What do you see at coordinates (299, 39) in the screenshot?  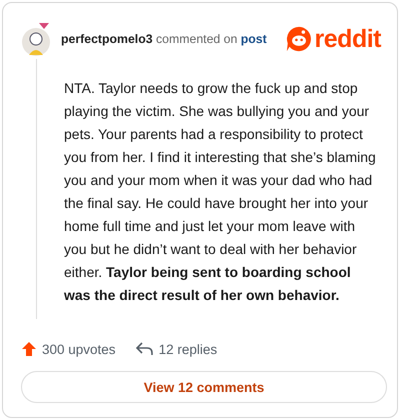 I see `reddit-logo-icon` at bounding box center [299, 39].